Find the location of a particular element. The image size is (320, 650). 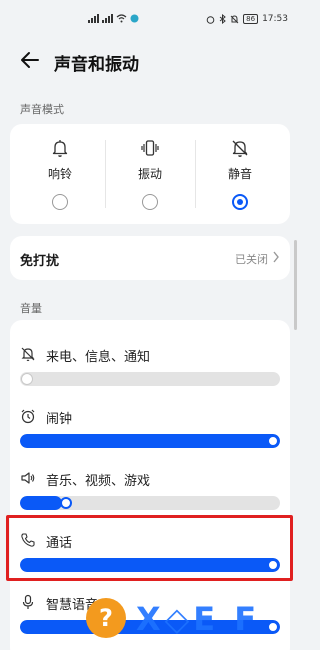

volume-row-alarm: 闹钟 is located at coordinates (150, 434).